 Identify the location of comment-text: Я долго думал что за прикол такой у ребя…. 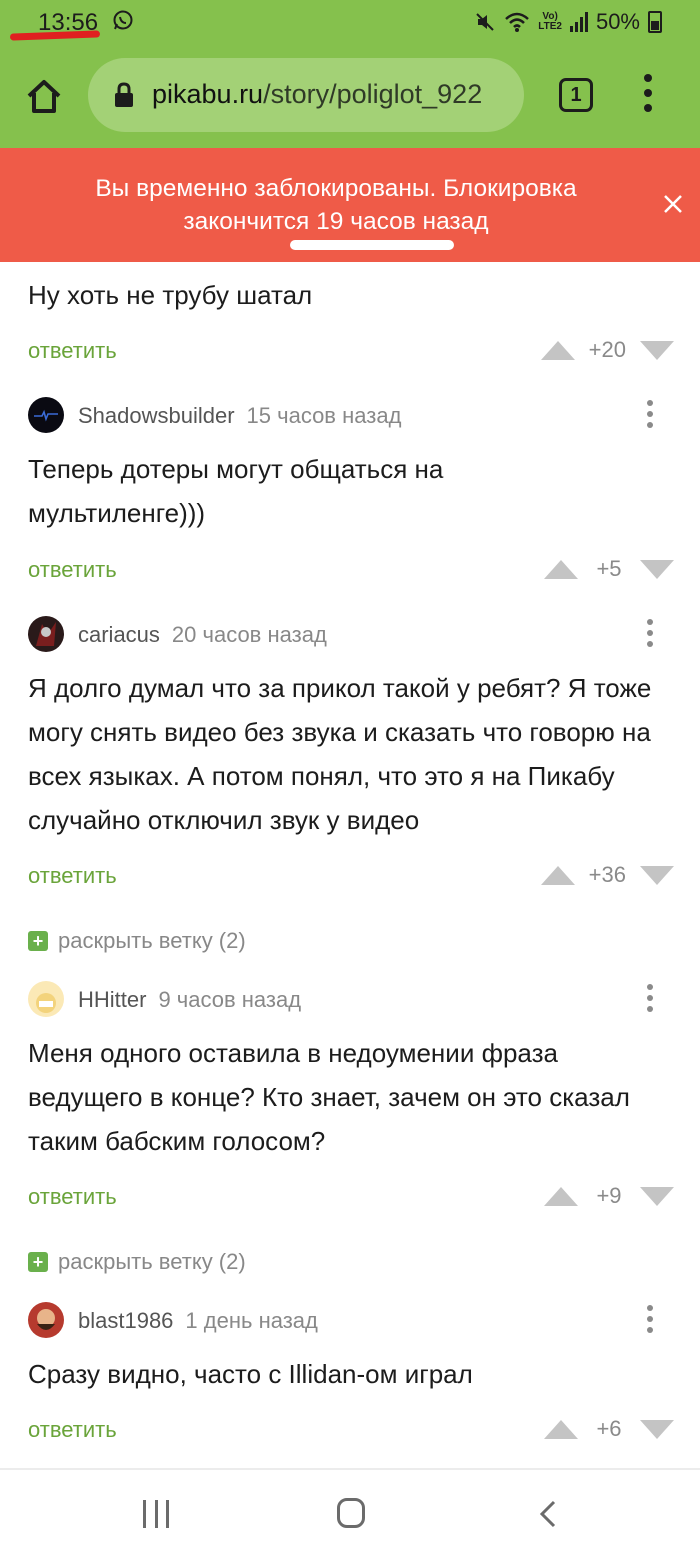
(340, 754).